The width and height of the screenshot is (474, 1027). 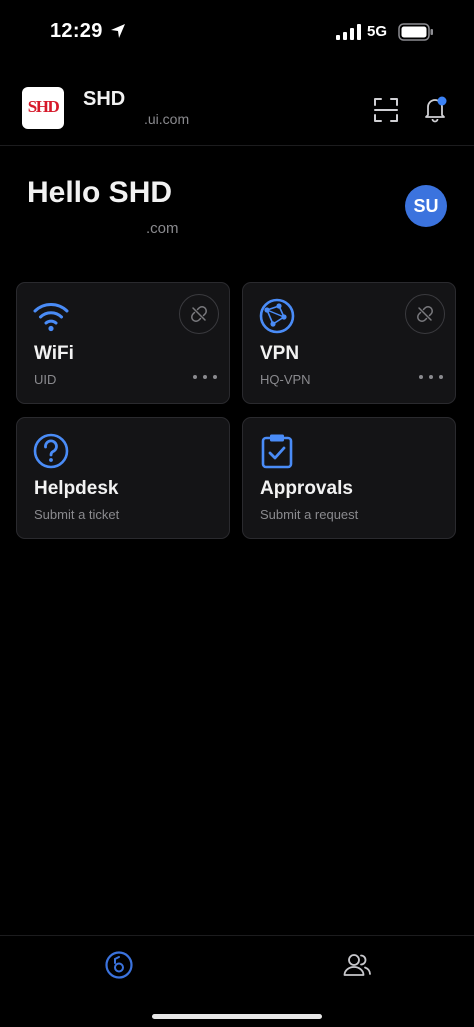 I want to click on helpdesk-card-subtitle: Submit a ticket, so click(x=77, y=514).